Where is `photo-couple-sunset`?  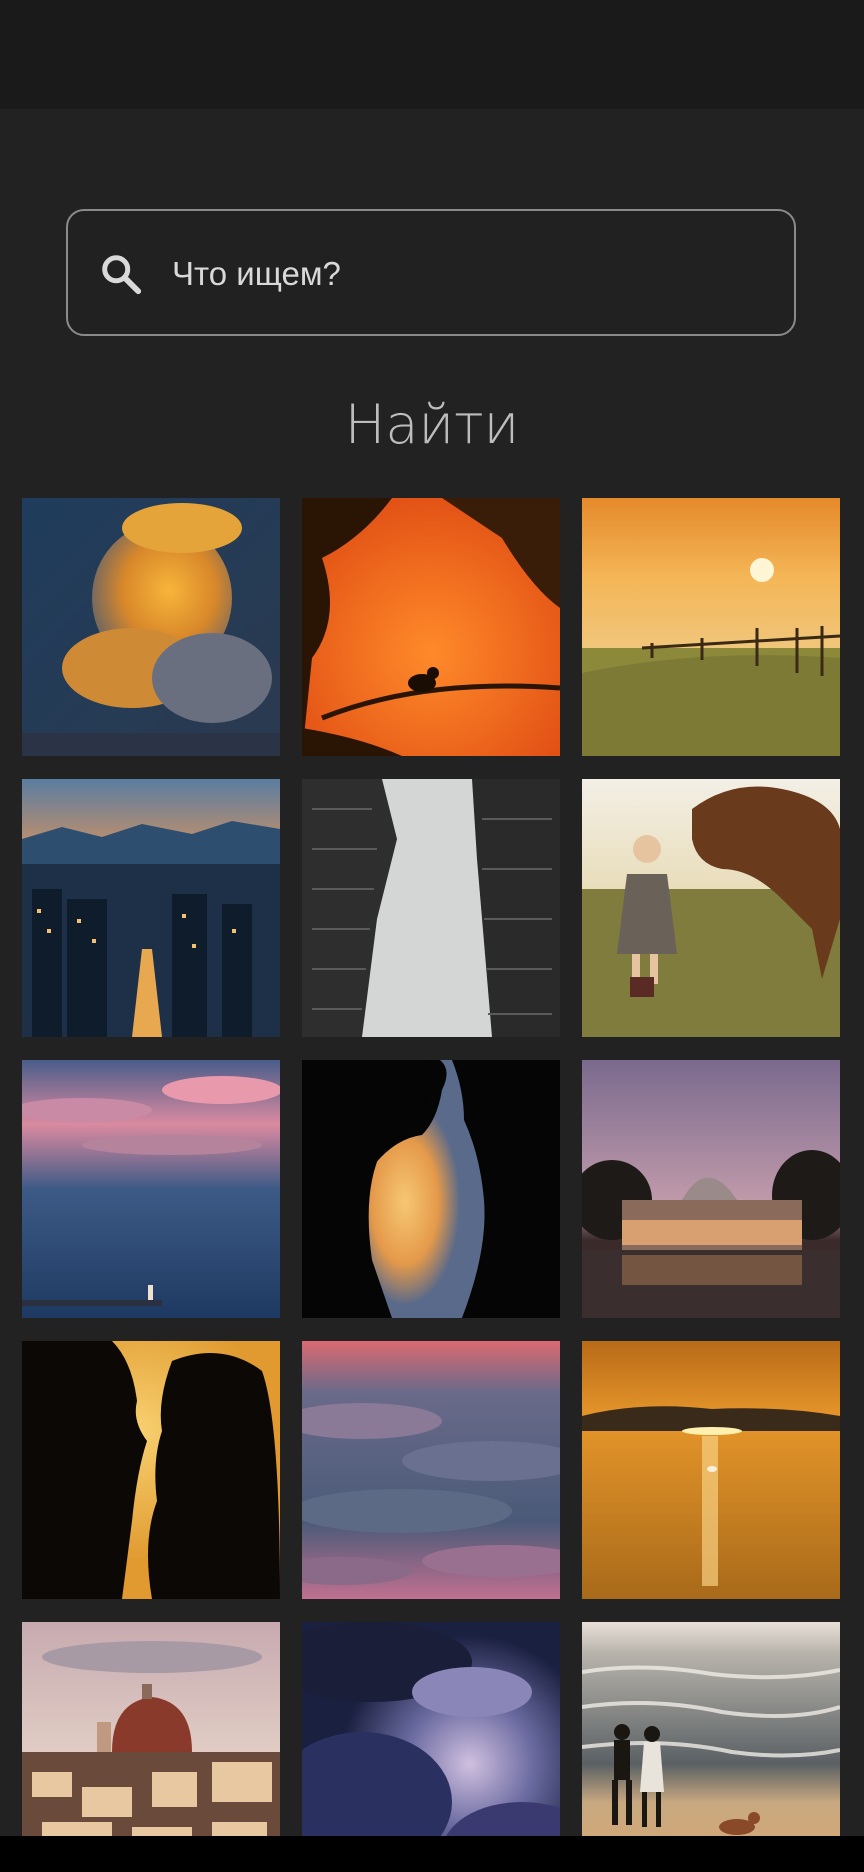 photo-couple-sunset is located at coordinates (151, 1470).